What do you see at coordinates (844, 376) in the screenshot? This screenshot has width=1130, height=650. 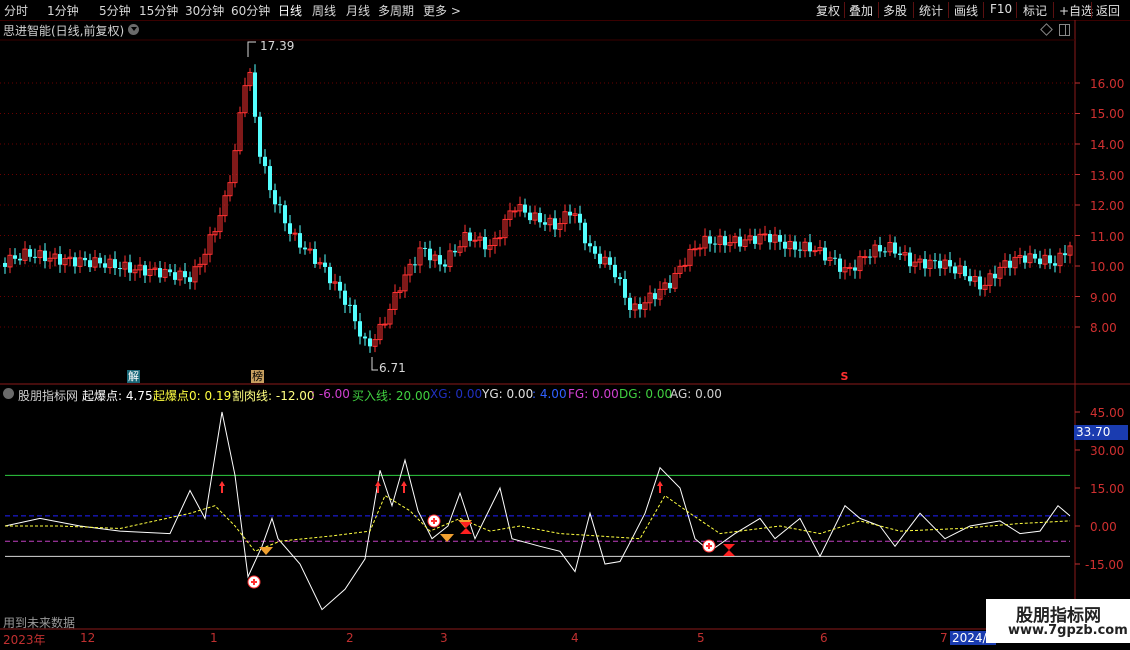 I see `s-marker: S` at bounding box center [844, 376].